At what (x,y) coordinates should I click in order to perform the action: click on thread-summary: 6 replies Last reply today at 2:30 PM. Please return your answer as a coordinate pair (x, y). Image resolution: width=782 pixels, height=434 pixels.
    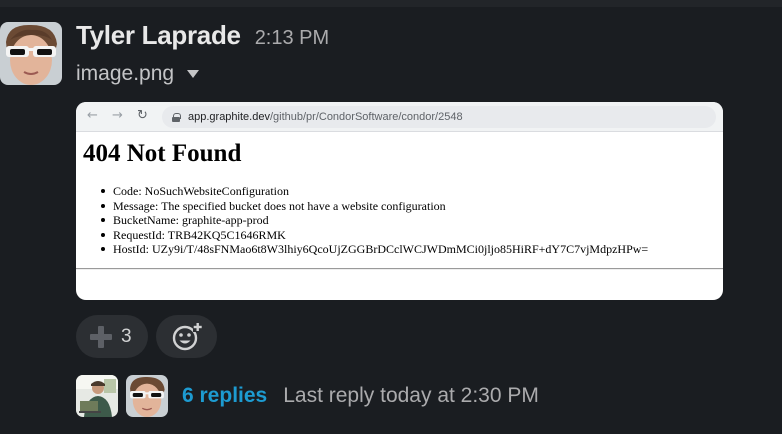
    Looking at the image, I should click on (307, 396).